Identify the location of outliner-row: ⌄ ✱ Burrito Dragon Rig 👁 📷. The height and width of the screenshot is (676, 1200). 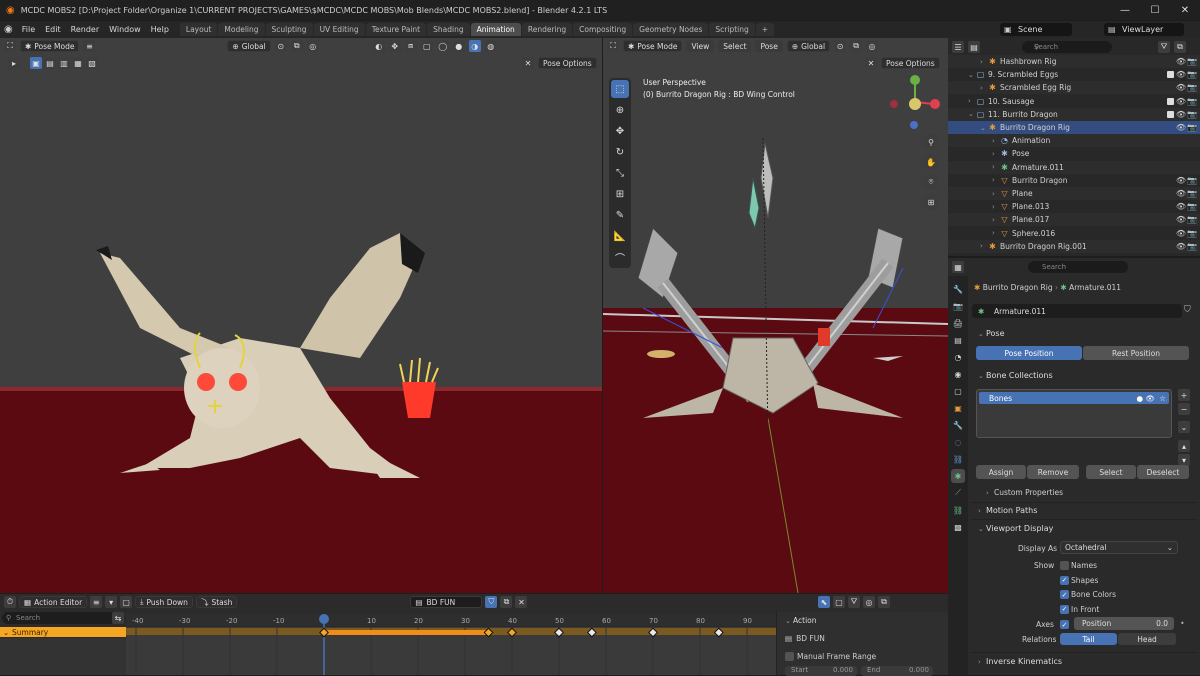
(1074, 127).